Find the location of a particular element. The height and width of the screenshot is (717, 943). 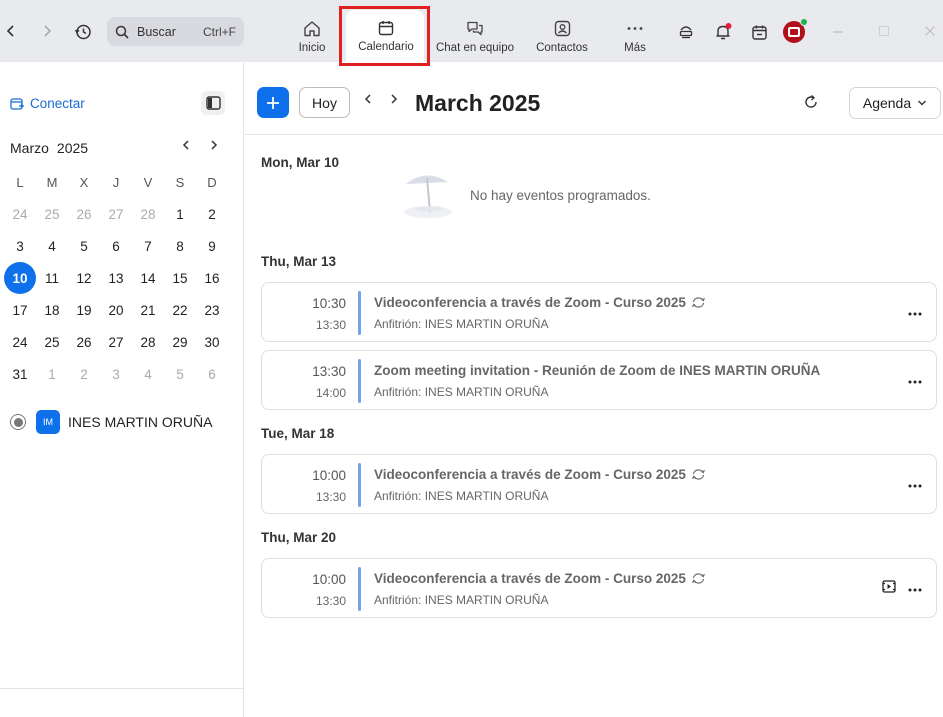

connect-calendar-icon is located at coordinates (17, 103).